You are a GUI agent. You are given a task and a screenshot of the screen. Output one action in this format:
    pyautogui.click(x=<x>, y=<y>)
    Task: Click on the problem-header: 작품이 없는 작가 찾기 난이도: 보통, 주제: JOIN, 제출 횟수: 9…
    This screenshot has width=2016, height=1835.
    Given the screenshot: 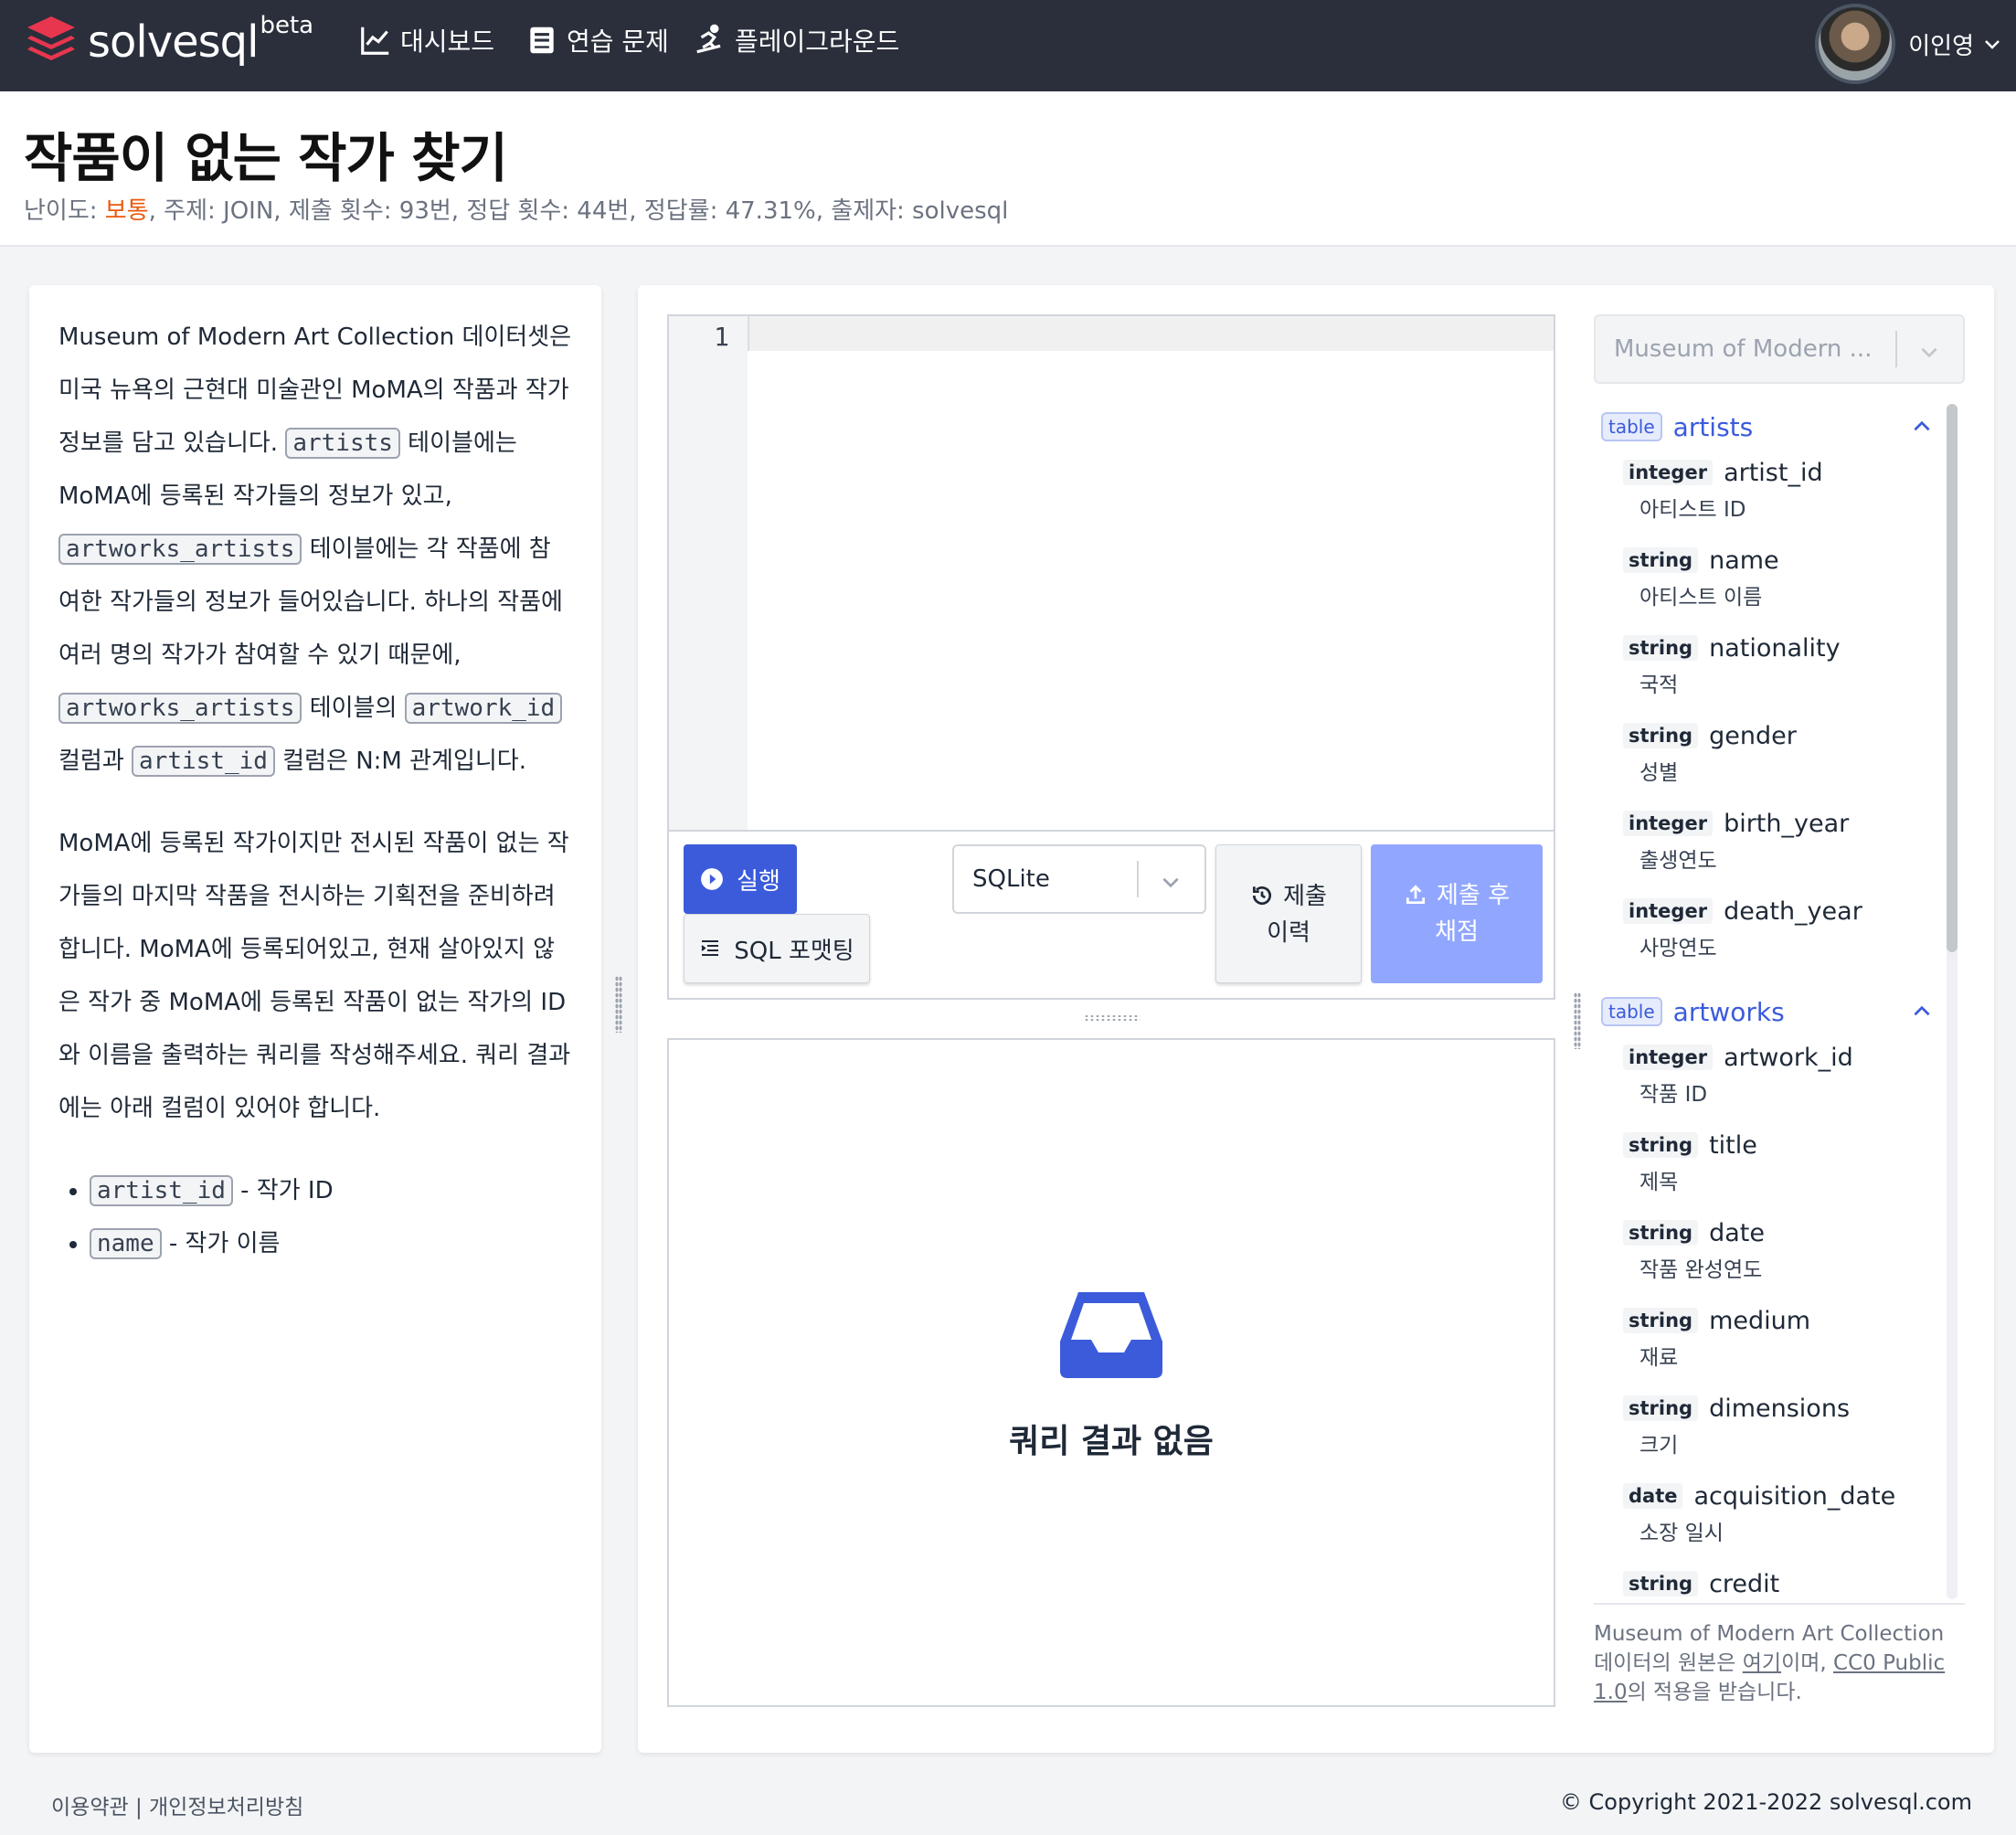 What is the action you would take?
    pyautogui.click(x=1008, y=169)
    